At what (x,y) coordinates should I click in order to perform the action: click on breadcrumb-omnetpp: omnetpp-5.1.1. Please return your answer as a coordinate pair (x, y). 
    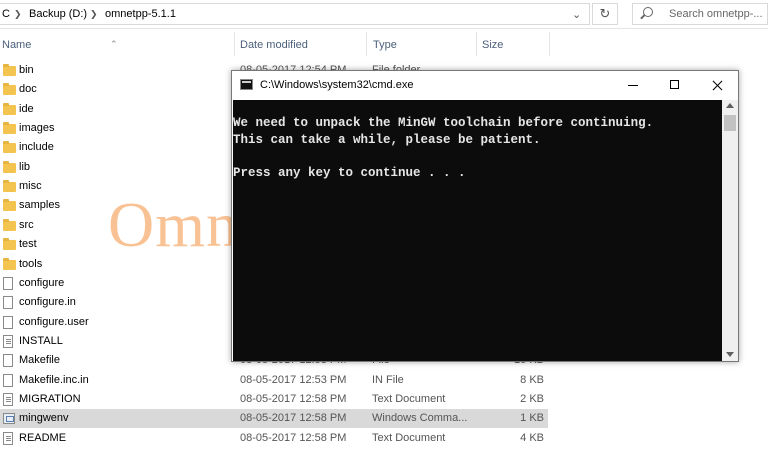
    Looking at the image, I should click on (140, 14).